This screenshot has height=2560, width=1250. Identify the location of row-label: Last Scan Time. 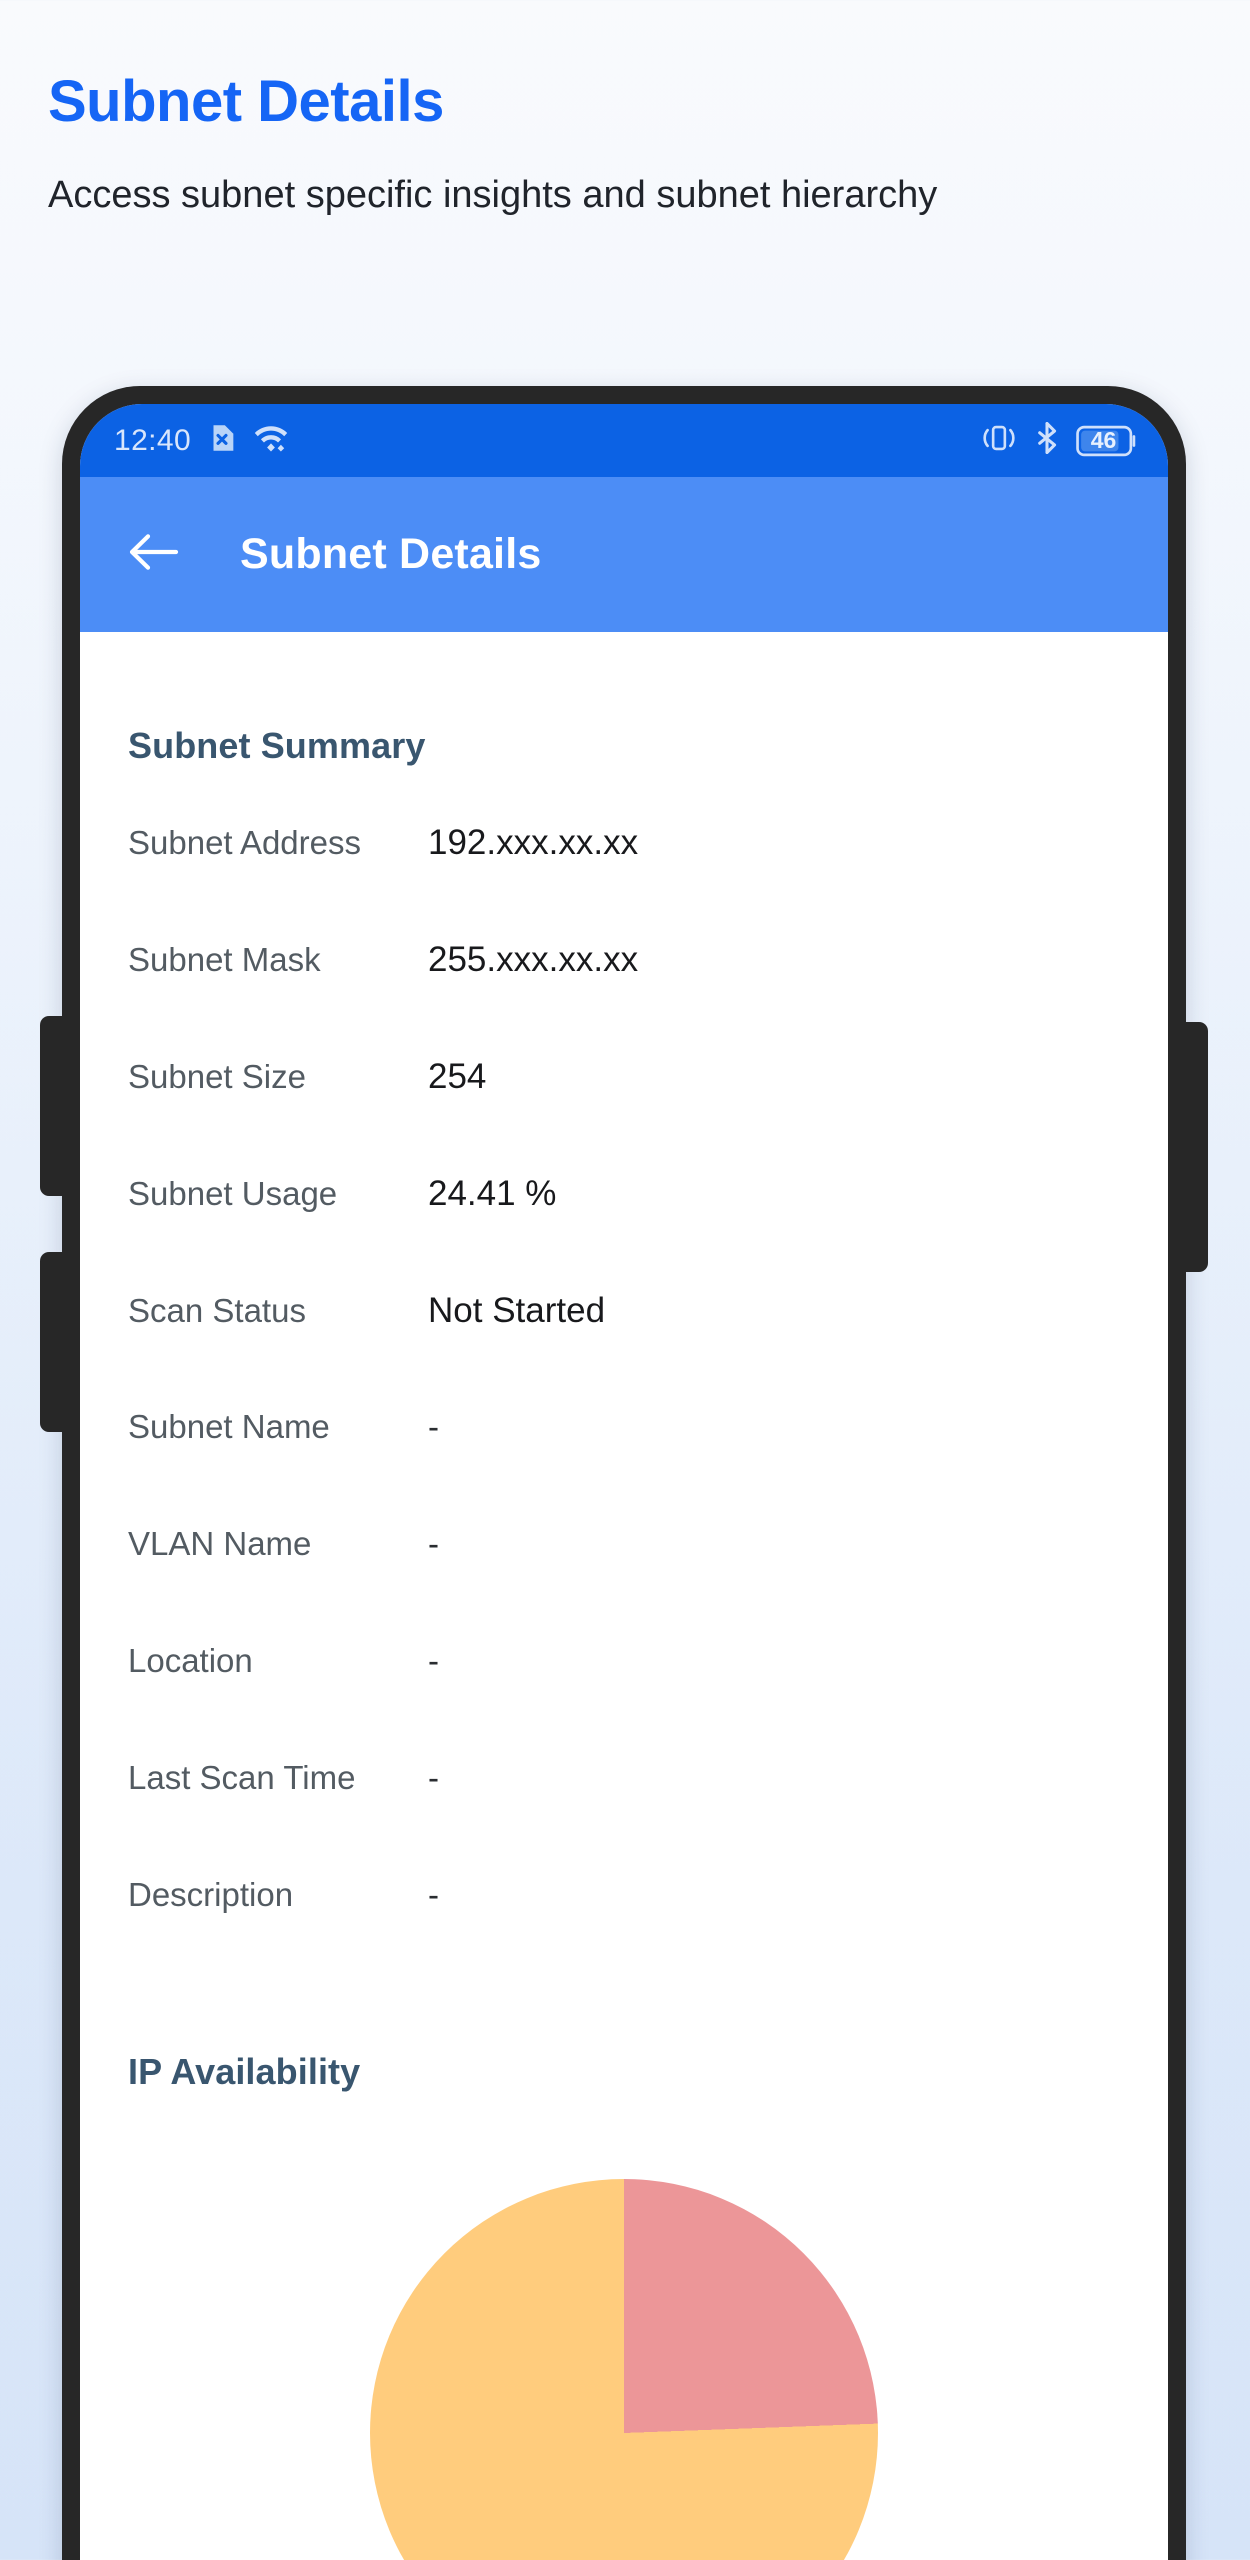
(242, 1777).